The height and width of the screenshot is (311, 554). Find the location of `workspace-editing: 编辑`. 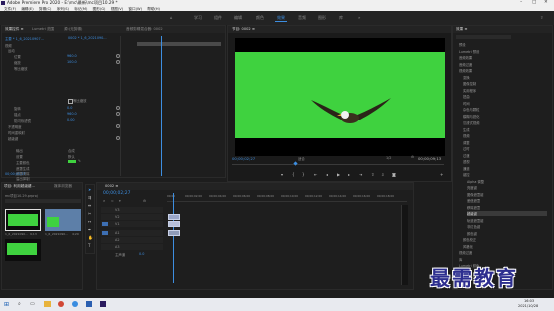

workspace-editing: 编辑 is located at coordinates (238, 18).